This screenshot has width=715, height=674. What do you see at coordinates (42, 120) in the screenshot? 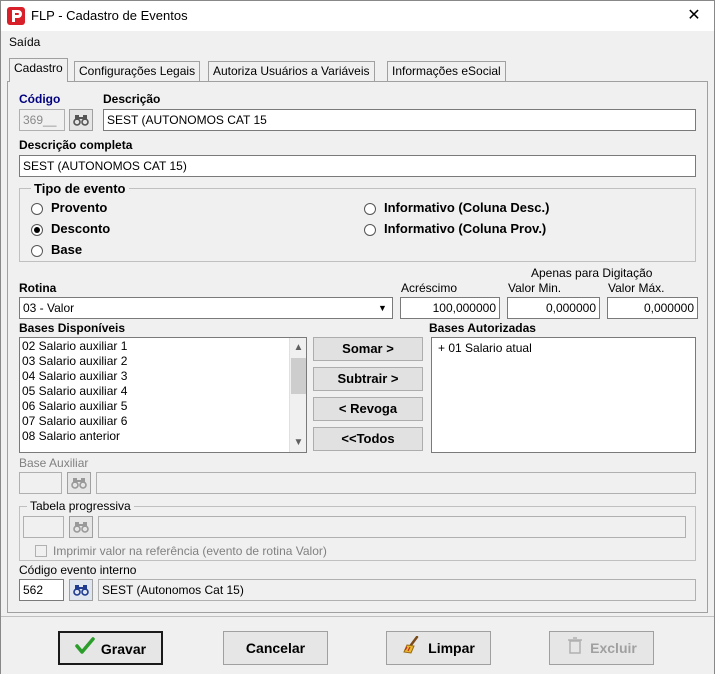
I see `codigo-field: 369__` at bounding box center [42, 120].